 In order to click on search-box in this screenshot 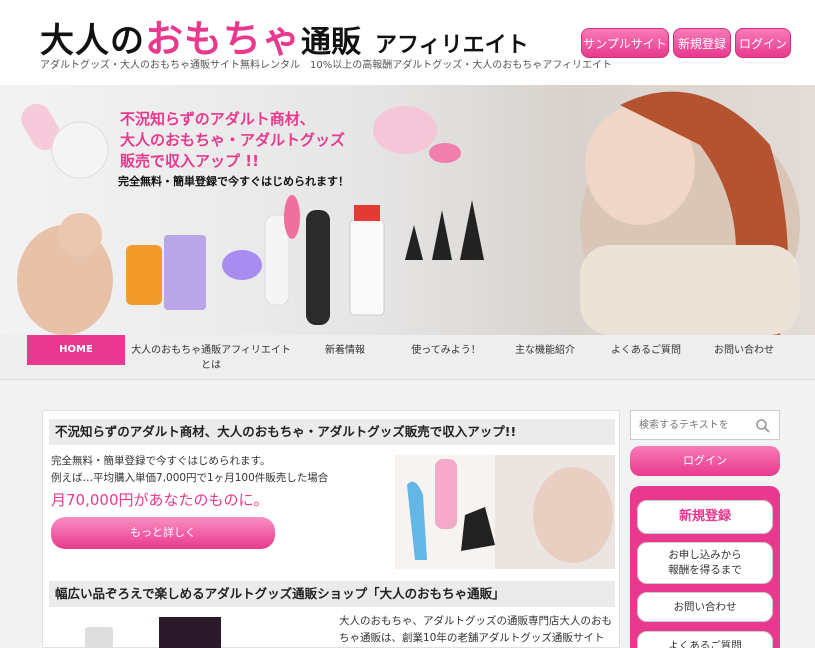, I will do `click(705, 425)`.